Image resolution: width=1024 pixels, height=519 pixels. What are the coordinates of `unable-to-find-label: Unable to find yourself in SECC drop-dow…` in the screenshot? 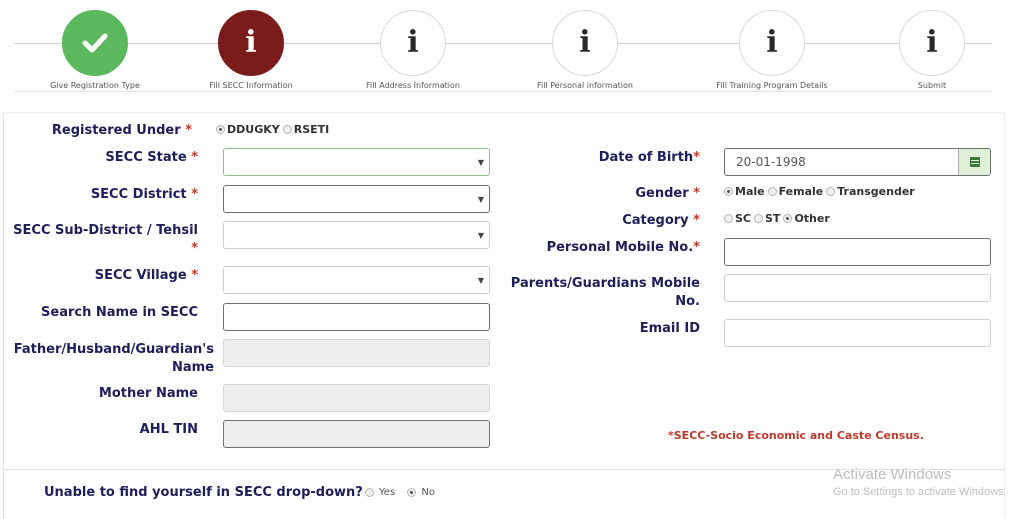 It's located at (203, 492).